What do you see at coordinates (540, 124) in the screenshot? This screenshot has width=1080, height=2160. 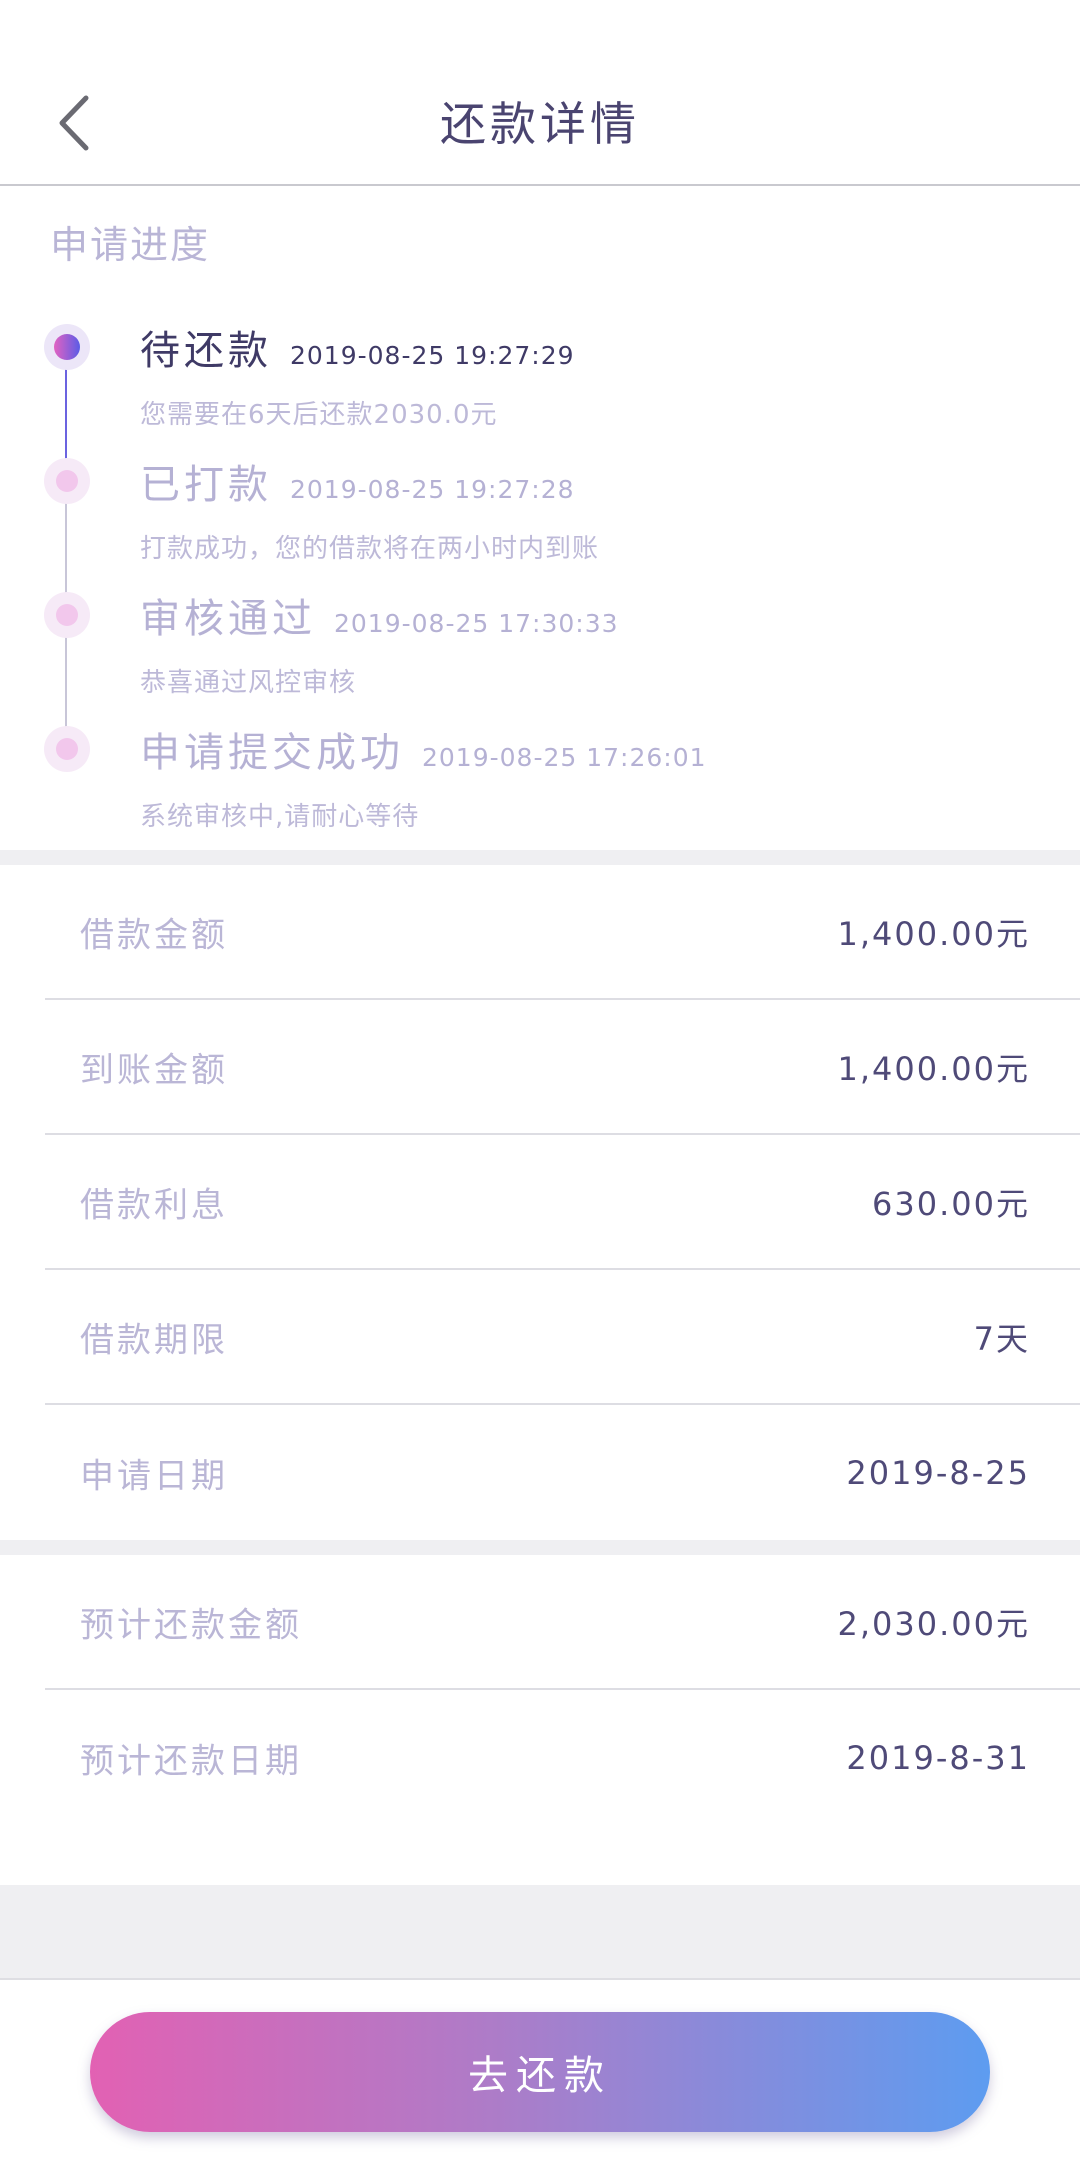 I see `page-title: 还款详情` at bounding box center [540, 124].